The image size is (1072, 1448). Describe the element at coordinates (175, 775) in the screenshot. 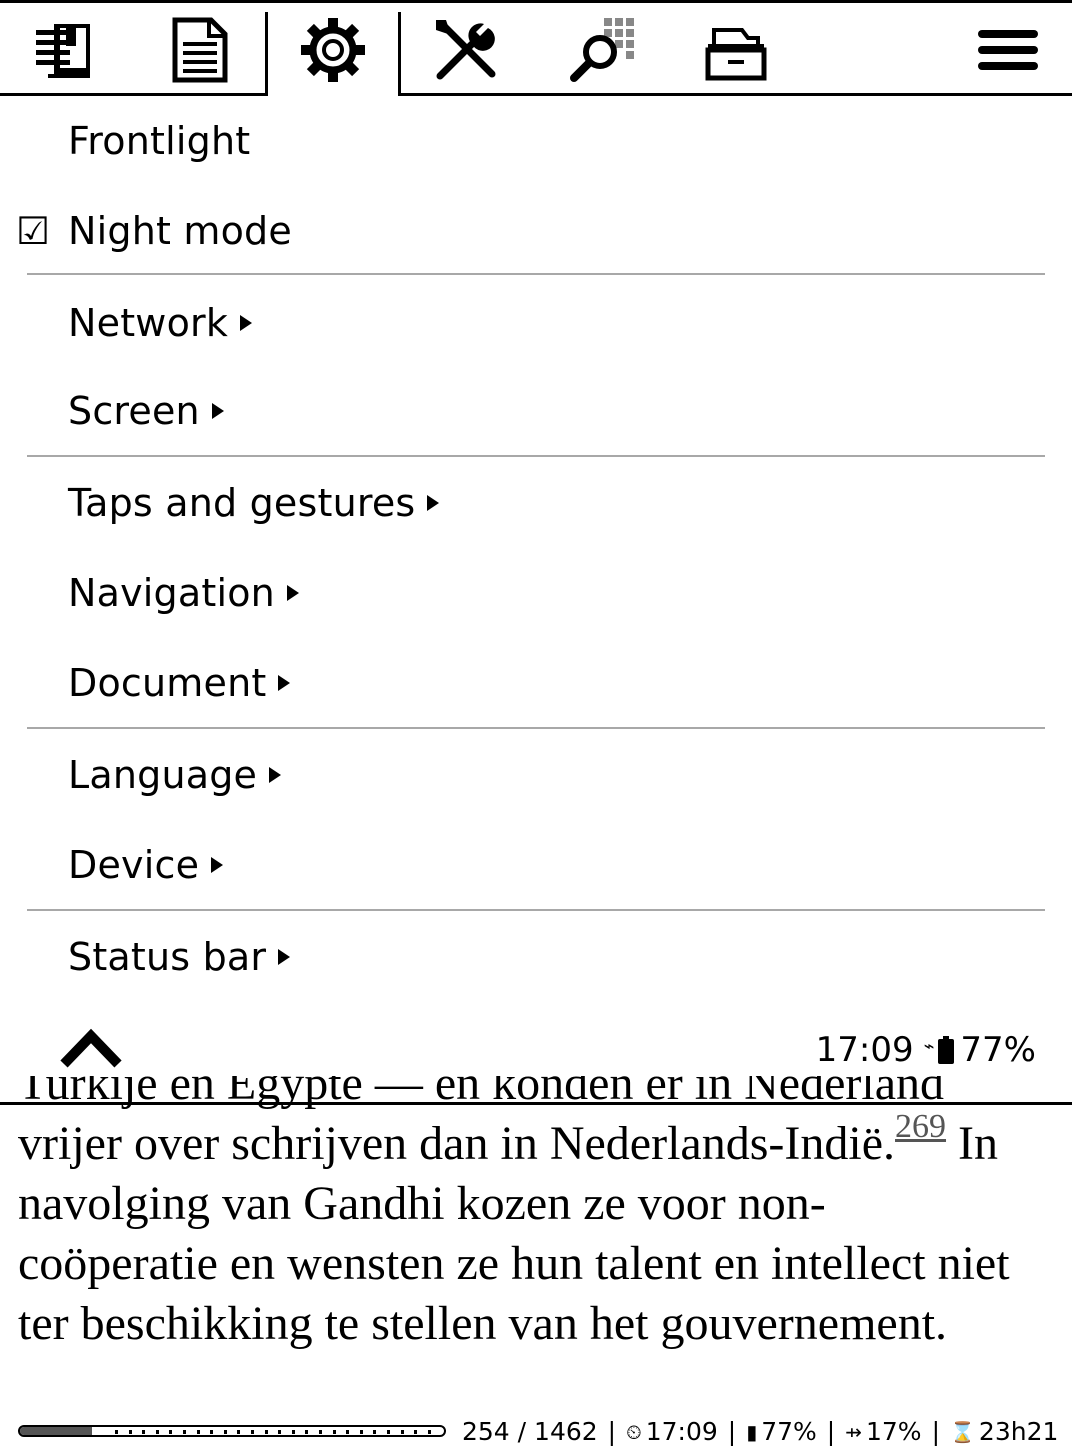

I see `menu-item-label: Language` at that location.